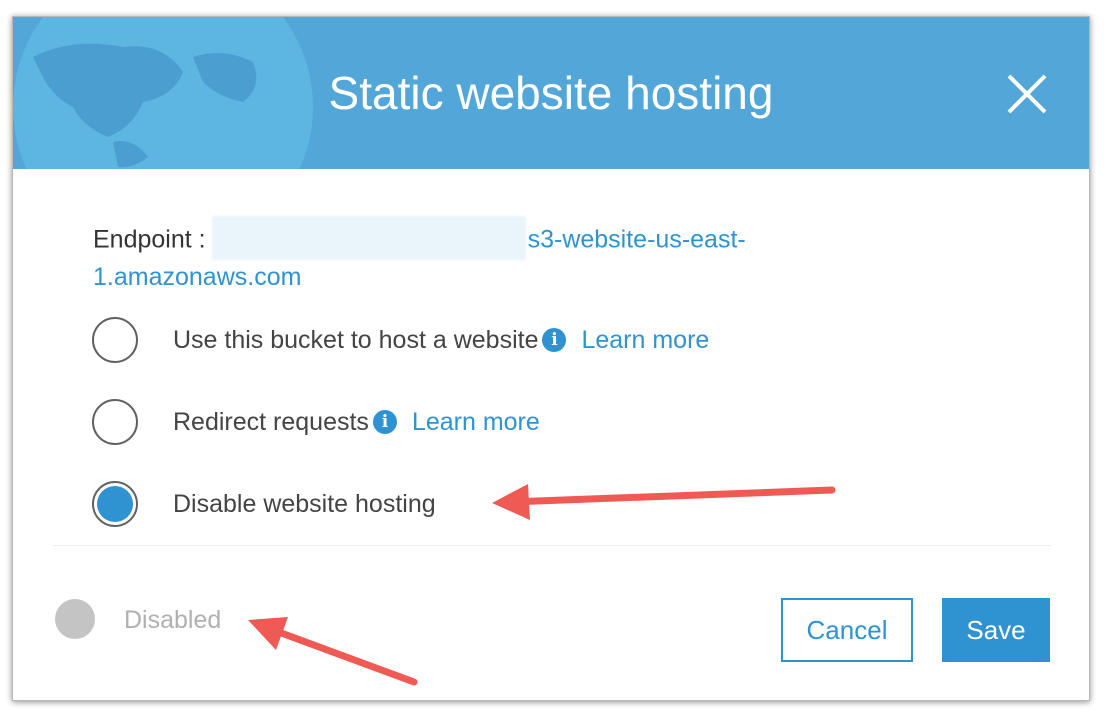 Image resolution: width=1104 pixels, height=718 pixels. I want to click on save-button: Save, so click(996, 630).